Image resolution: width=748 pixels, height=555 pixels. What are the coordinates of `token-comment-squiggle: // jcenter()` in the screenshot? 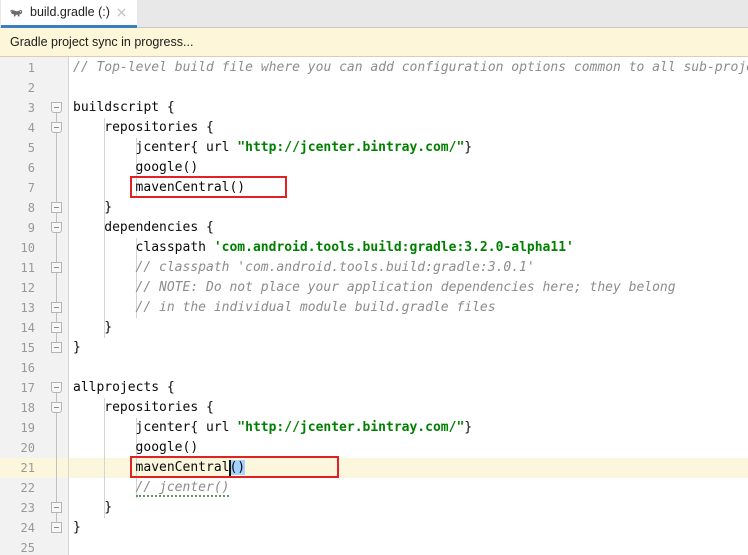 It's located at (182, 488).